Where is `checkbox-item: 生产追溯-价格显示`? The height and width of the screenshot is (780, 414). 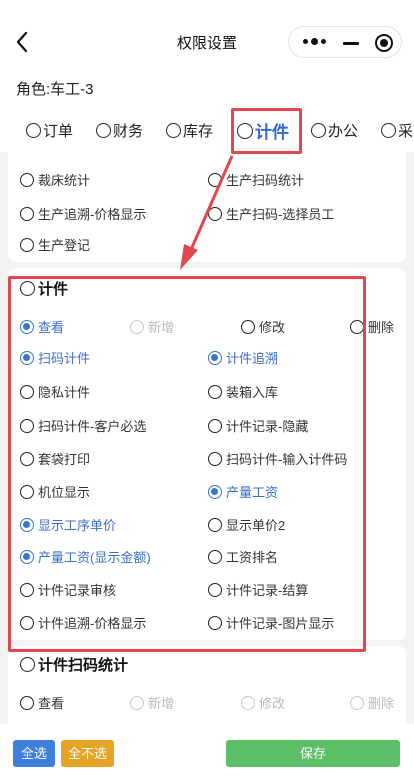
checkbox-item: 生产追溯-价格显示 is located at coordinates (83, 213).